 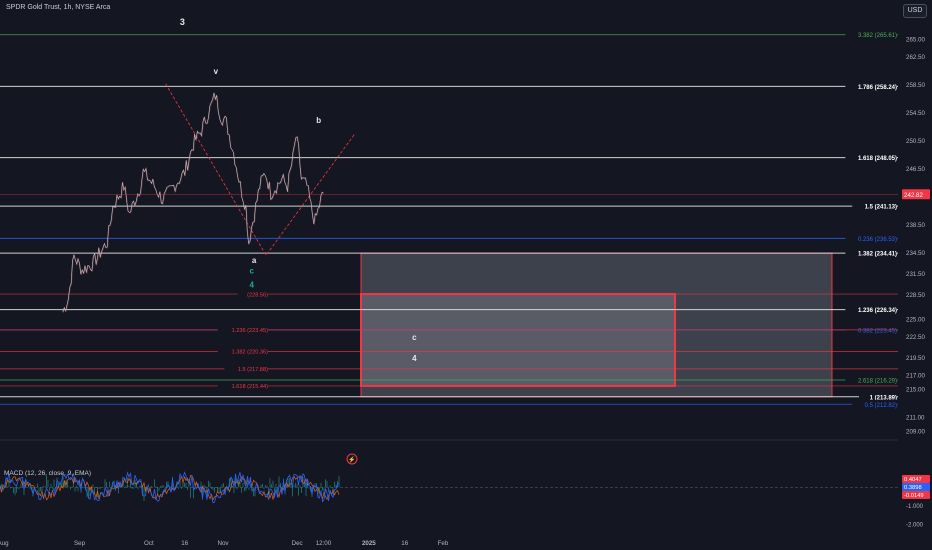 What do you see at coordinates (318, 120) in the screenshot?
I see `wave-label: b` at bounding box center [318, 120].